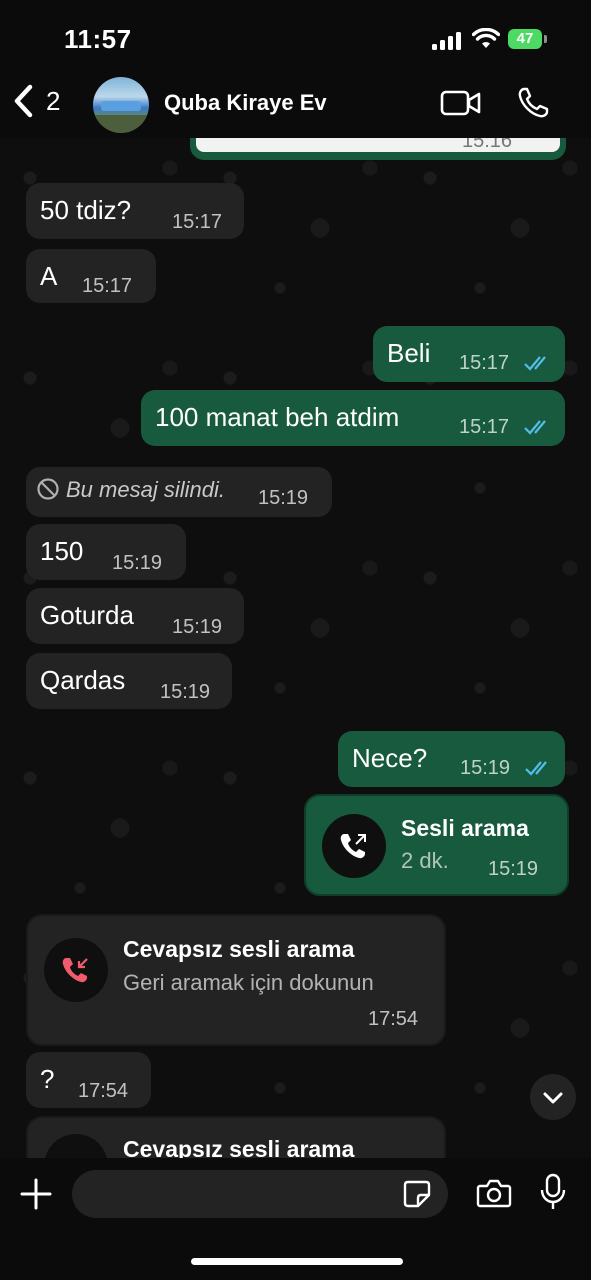 This screenshot has width=591, height=1280. What do you see at coordinates (135, 616) in the screenshot?
I see `incoming-message: Goturda 15:19` at bounding box center [135, 616].